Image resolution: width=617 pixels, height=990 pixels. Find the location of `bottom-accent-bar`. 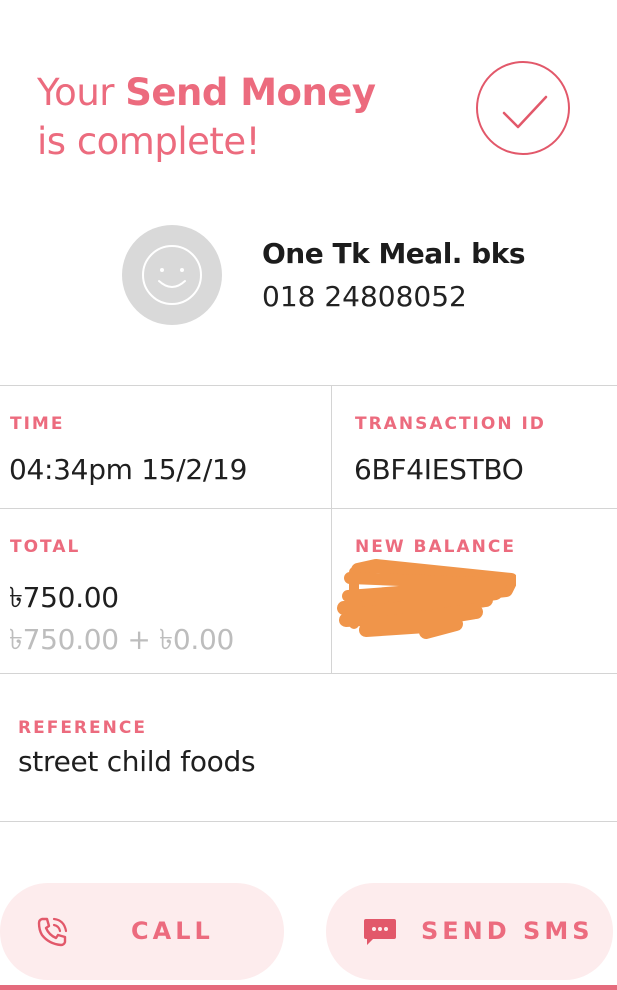

bottom-accent-bar is located at coordinates (308, 987).